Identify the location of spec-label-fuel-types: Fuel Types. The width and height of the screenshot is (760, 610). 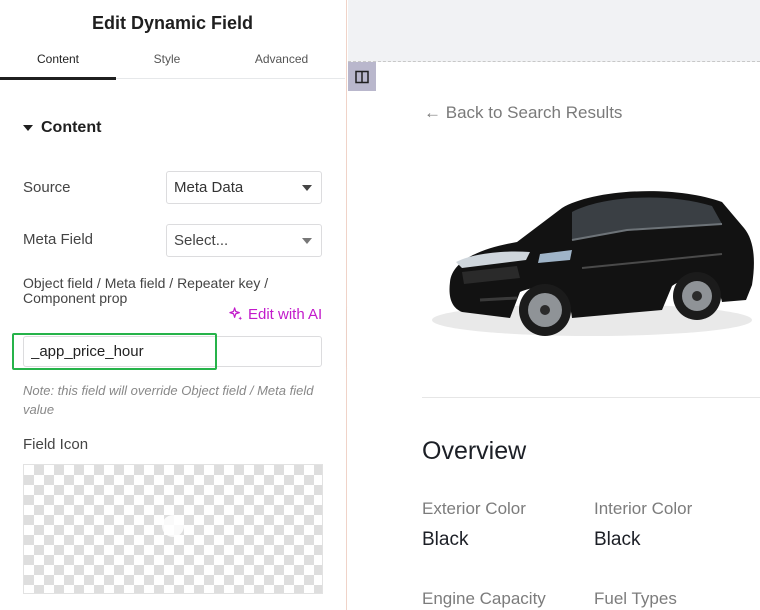
(635, 598).